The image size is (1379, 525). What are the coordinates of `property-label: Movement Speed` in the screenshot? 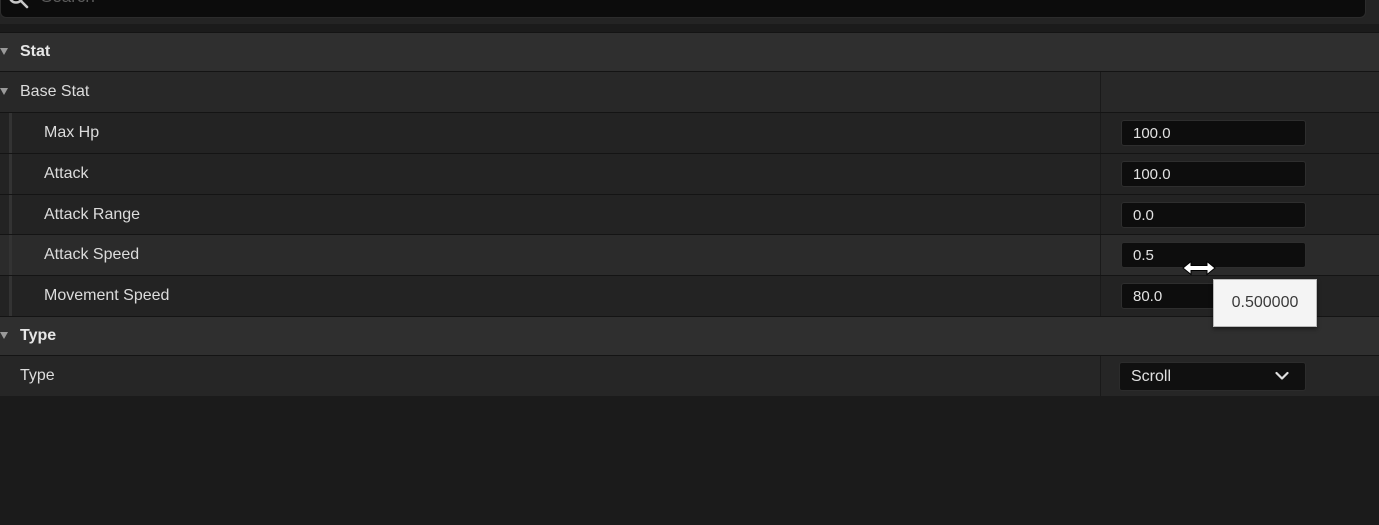 It's located at (107, 295).